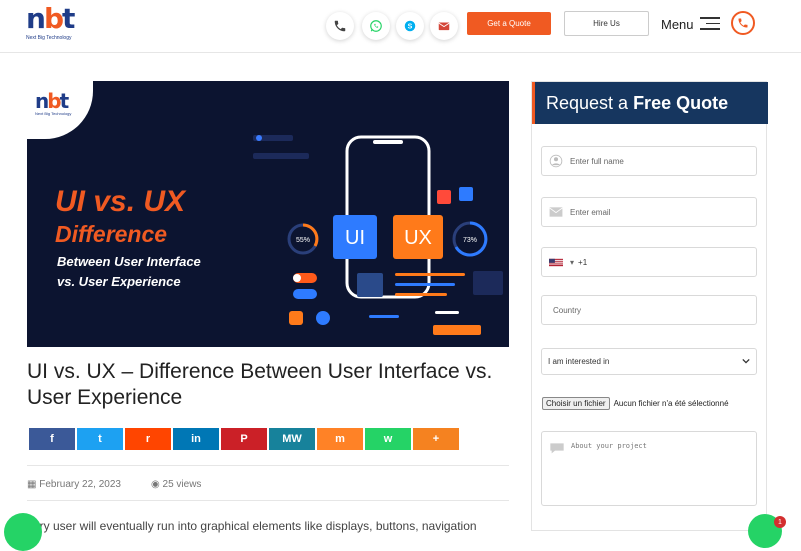 The image size is (801, 551). What do you see at coordinates (649, 262) in the screenshot?
I see `phone-field: ▾ +1` at bounding box center [649, 262].